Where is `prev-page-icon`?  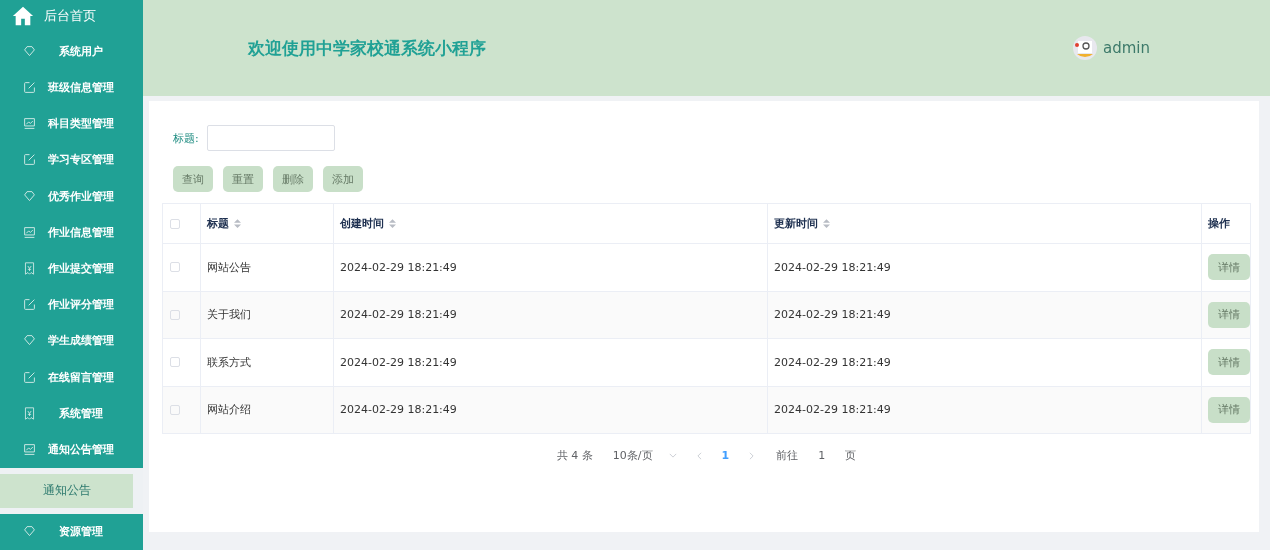 prev-page-icon is located at coordinates (699, 455).